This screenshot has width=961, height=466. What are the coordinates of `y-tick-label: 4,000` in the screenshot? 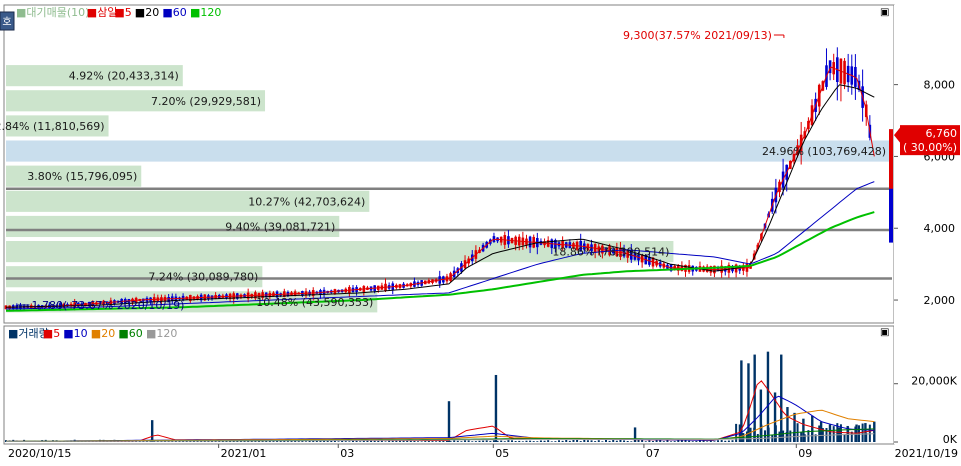 It's located at (940, 228).